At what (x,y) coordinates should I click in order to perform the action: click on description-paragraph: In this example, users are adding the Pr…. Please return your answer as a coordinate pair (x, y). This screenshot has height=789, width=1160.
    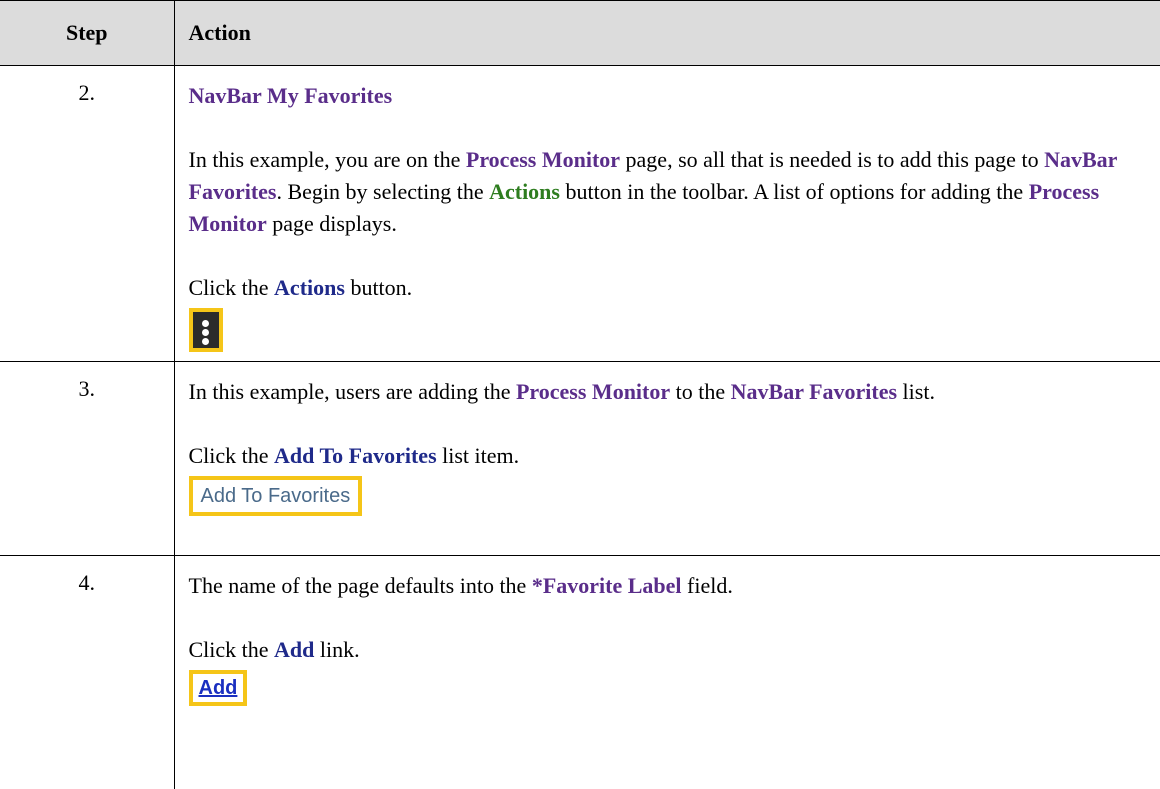
    Looking at the image, I should click on (561, 391).